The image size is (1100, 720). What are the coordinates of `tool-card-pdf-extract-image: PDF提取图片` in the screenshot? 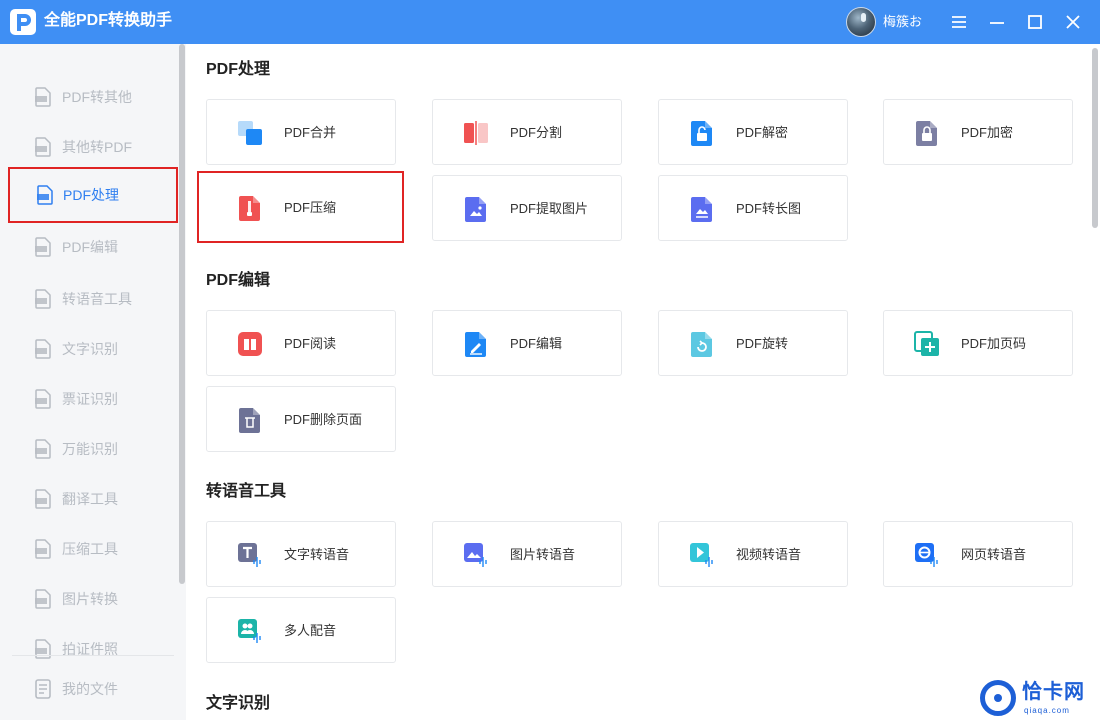 It's located at (527, 208).